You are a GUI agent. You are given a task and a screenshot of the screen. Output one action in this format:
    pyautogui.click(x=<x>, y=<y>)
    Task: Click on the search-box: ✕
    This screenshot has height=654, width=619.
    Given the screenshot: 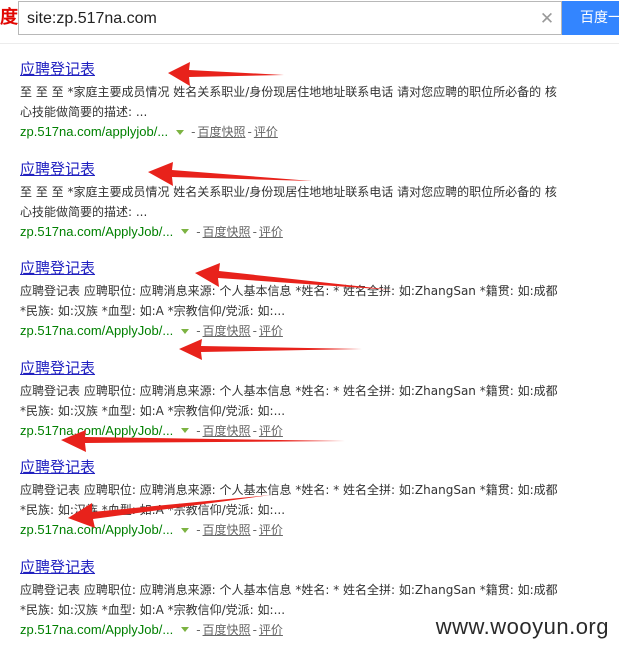 What is the action you would take?
    pyautogui.click(x=290, y=18)
    